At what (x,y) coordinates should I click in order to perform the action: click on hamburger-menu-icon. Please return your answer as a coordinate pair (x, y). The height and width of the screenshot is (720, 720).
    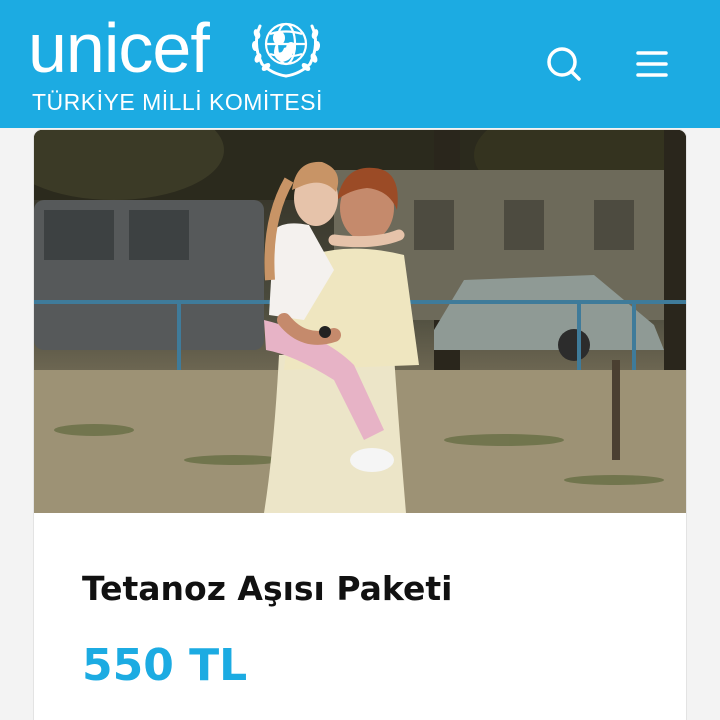
    Looking at the image, I should click on (652, 64).